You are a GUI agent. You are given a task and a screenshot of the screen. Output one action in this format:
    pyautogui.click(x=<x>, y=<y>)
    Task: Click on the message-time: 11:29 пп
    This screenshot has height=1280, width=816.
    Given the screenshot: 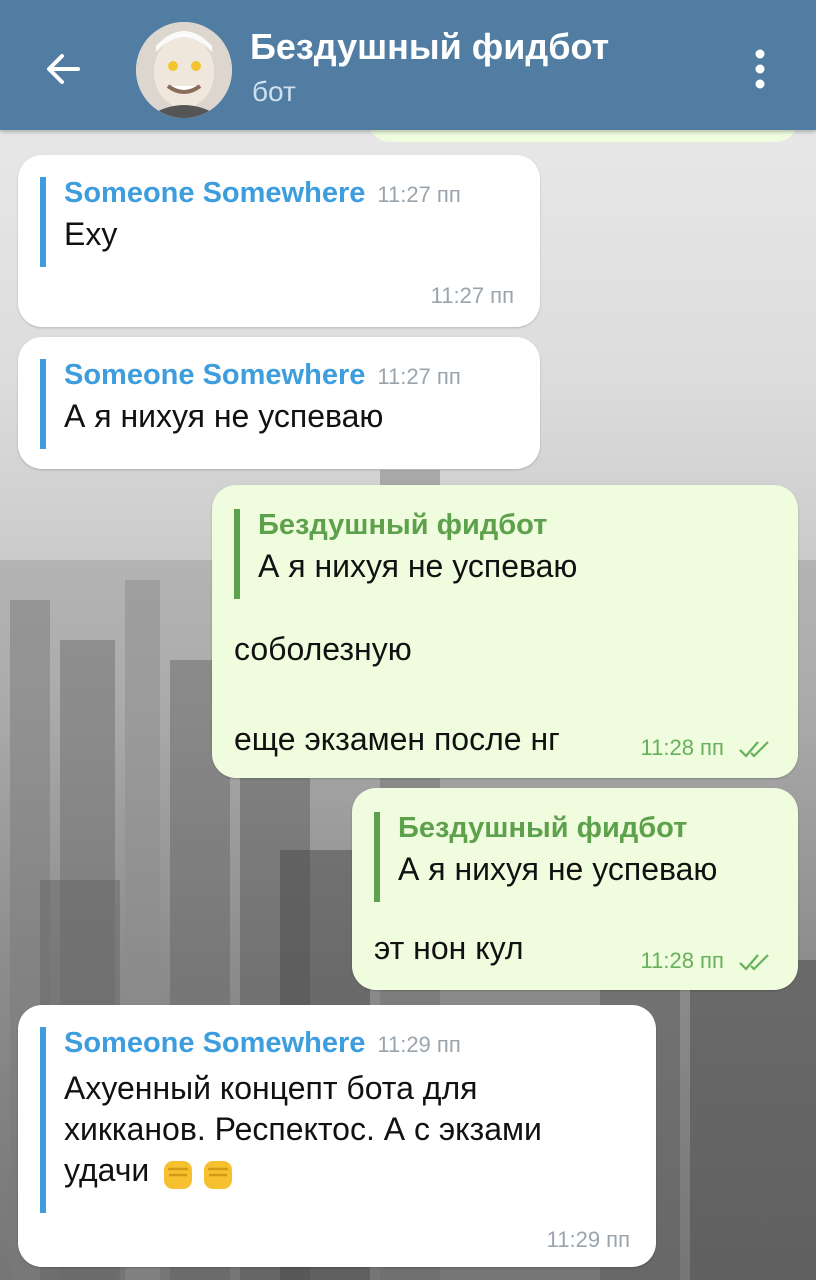 What is the action you would take?
    pyautogui.click(x=588, y=1239)
    